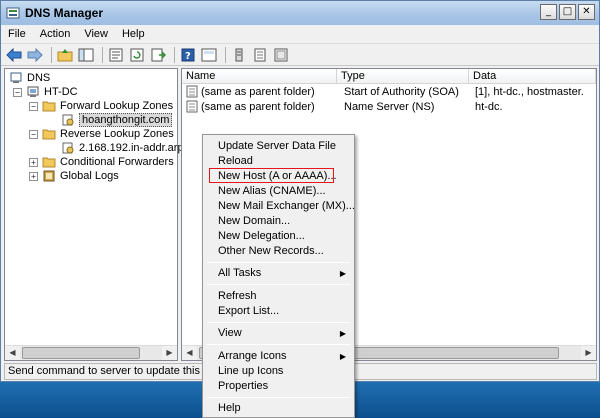  I want to click on maximize-button: □, so click(567, 12).